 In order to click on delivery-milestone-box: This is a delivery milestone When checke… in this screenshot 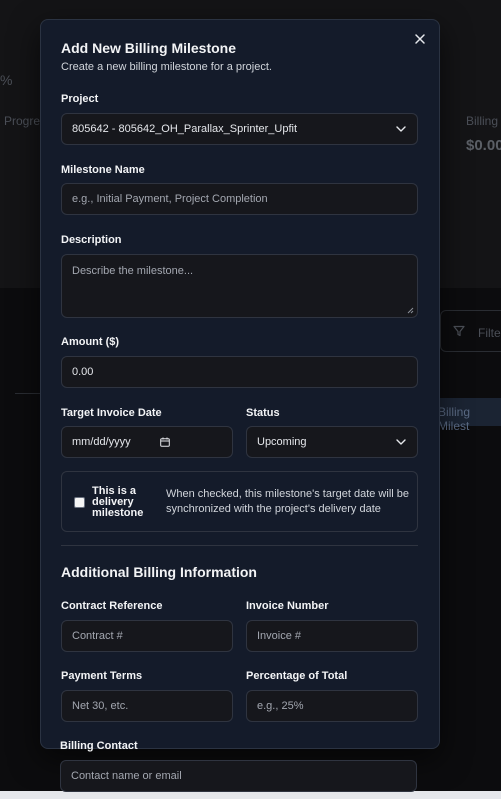, I will do `click(239, 501)`.